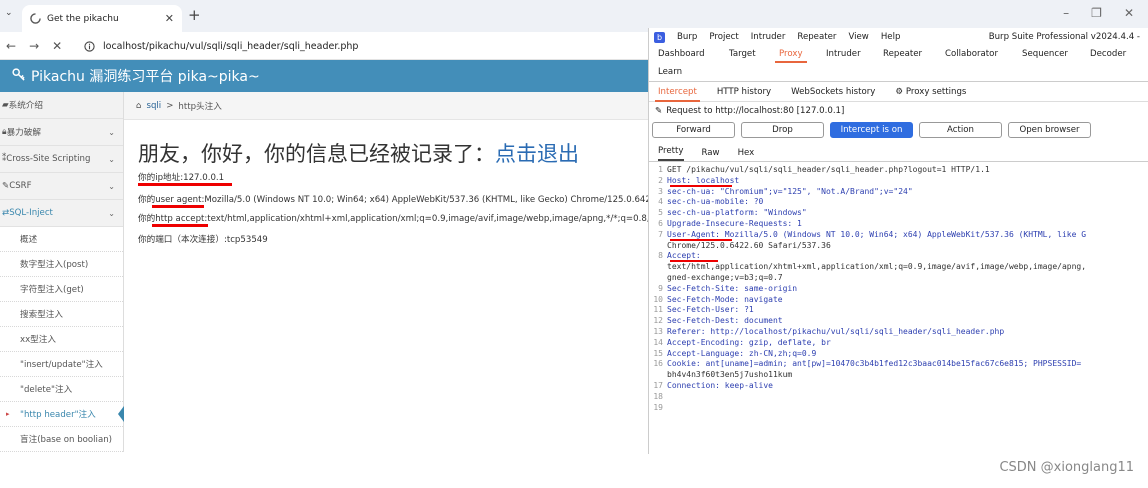 The image size is (1148, 488). What do you see at coordinates (902, 54) in the screenshot?
I see `tab-repeater: Repeater` at bounding box center [902, 54].